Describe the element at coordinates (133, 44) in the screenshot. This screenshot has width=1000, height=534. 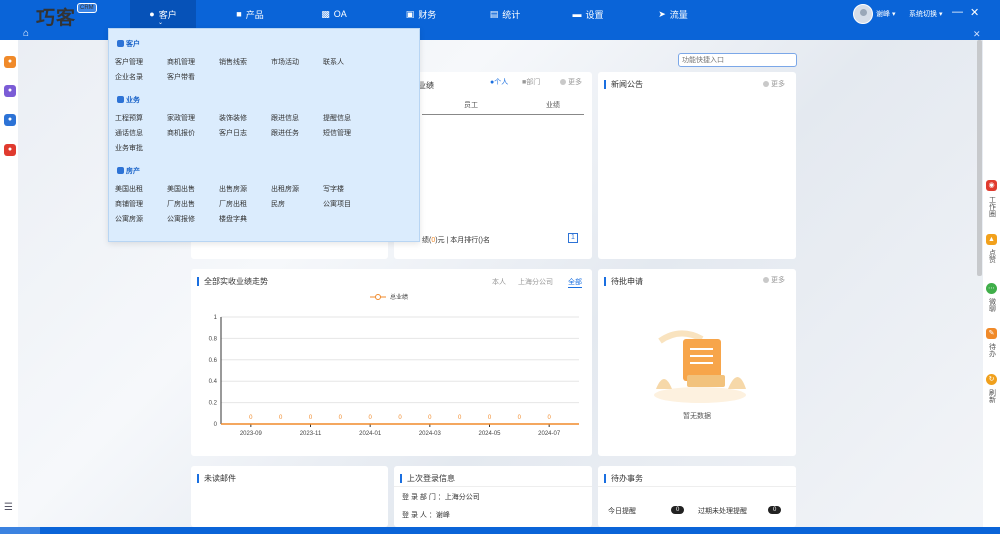
I see `dropdown-section-title: 客户` at that location.